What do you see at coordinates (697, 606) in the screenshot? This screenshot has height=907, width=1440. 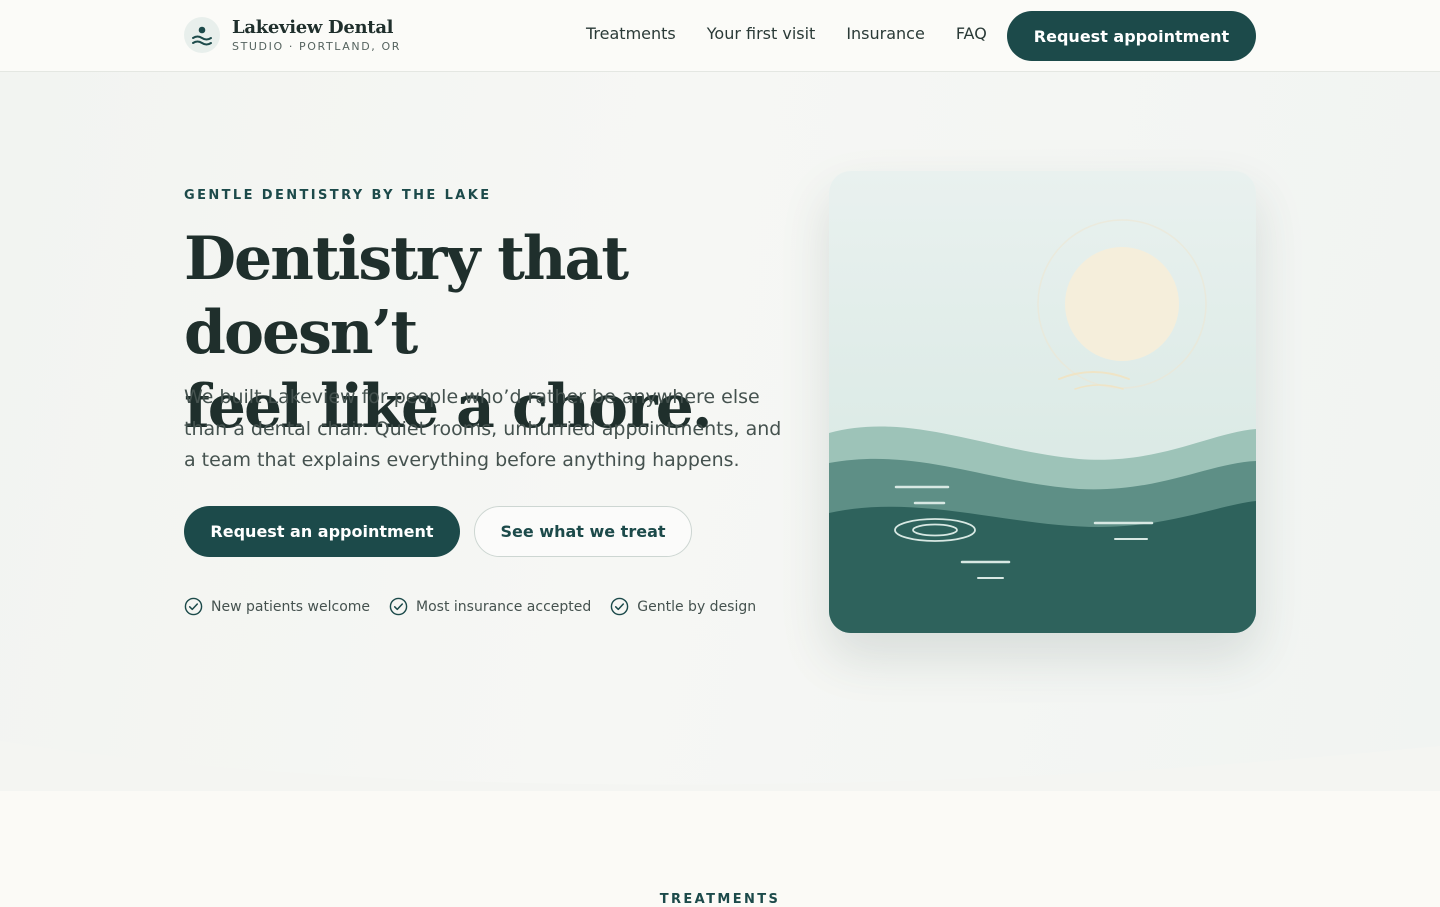 I see `benefit-label: Gentle by design` at bounding box center [697, 606].